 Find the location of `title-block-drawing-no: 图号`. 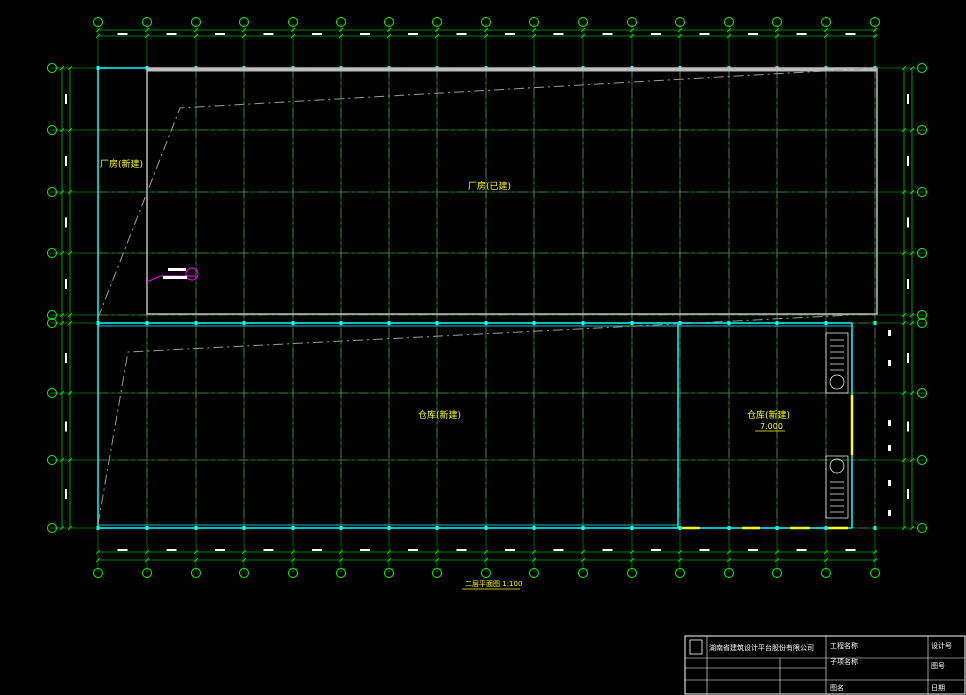

title-block-drawing-no: 图号 is located at coordinates (938, 666).